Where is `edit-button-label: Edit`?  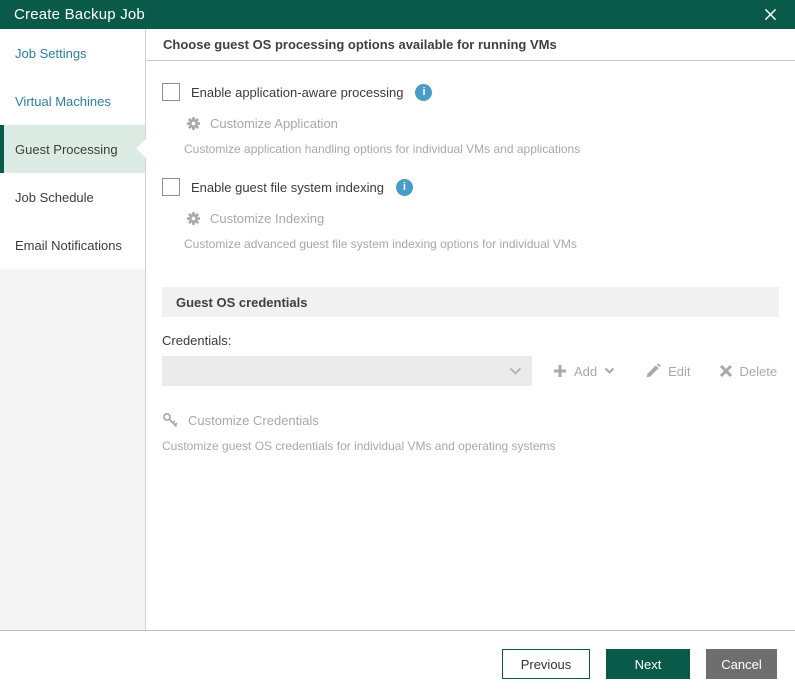 edit-button-label: Edit is located at coordinates (679, 371).